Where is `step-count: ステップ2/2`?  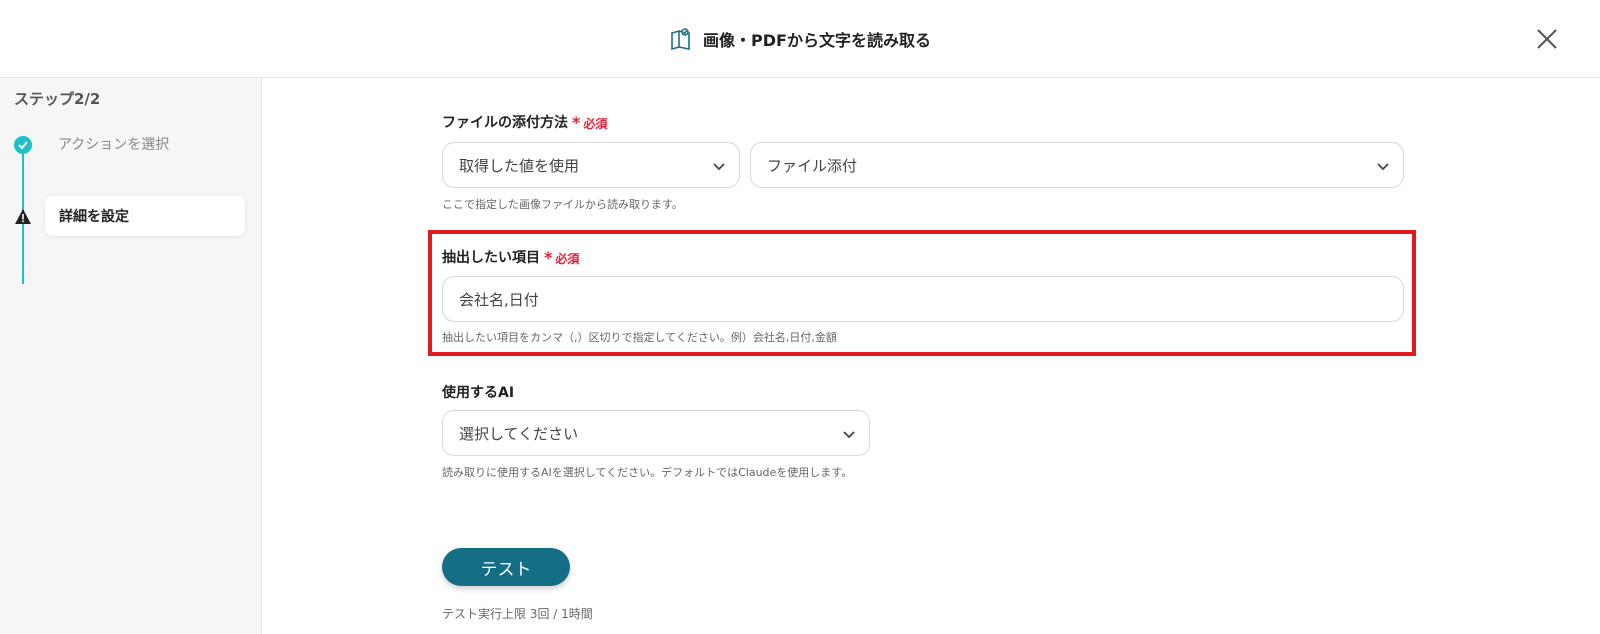 step-count: ステップ2/2 is located at coordinates (57, 99).